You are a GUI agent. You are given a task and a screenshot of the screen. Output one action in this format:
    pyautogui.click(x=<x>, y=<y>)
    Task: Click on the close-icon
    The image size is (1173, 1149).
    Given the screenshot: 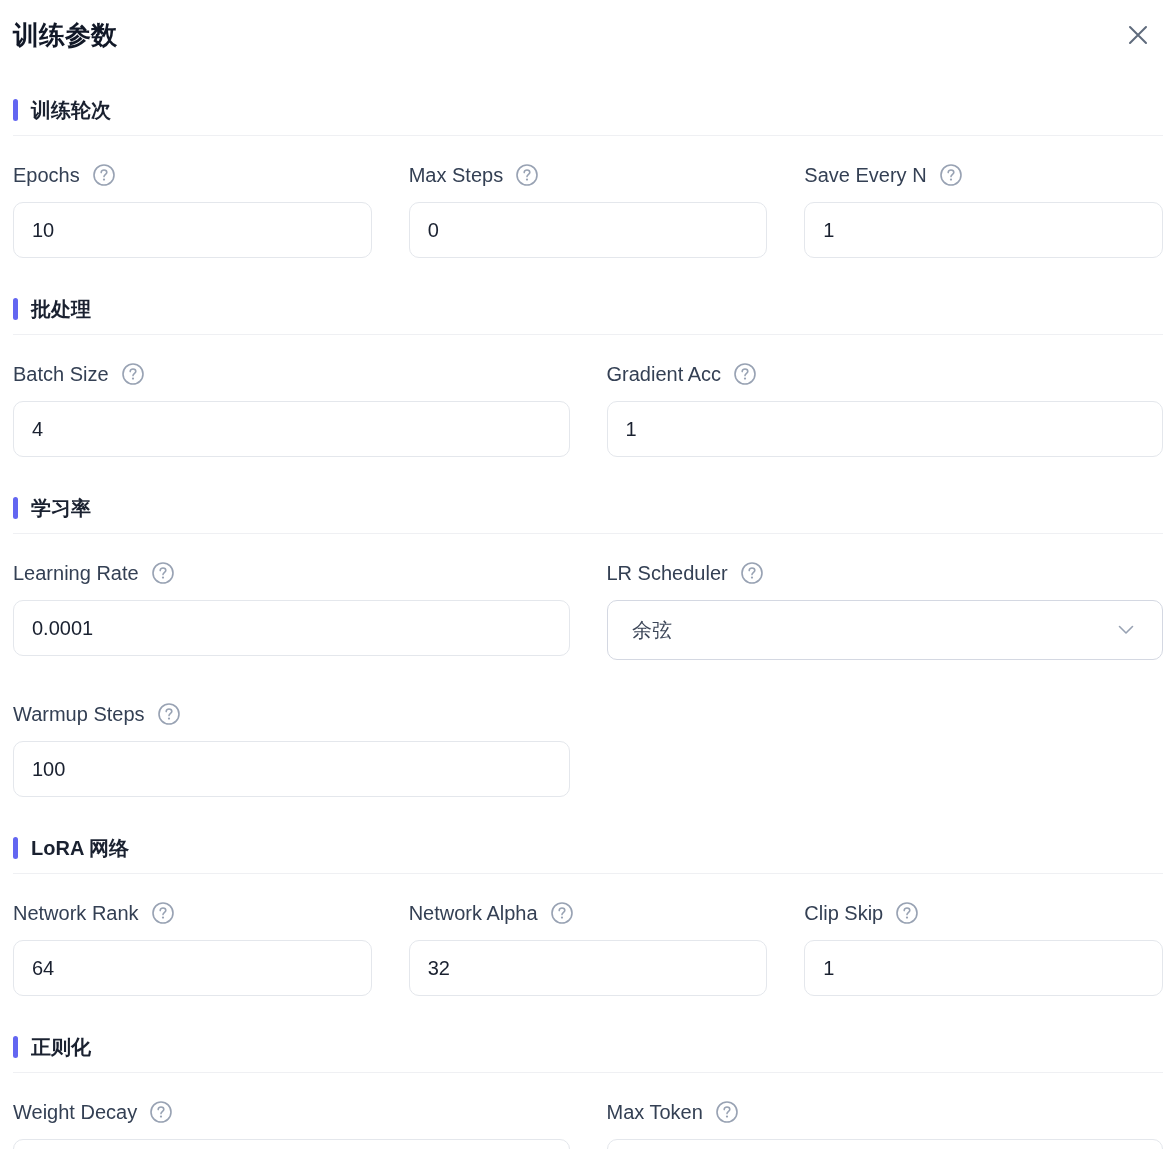 What is the action you would take?
    pyautogui.click(x=1138, y=35)
    